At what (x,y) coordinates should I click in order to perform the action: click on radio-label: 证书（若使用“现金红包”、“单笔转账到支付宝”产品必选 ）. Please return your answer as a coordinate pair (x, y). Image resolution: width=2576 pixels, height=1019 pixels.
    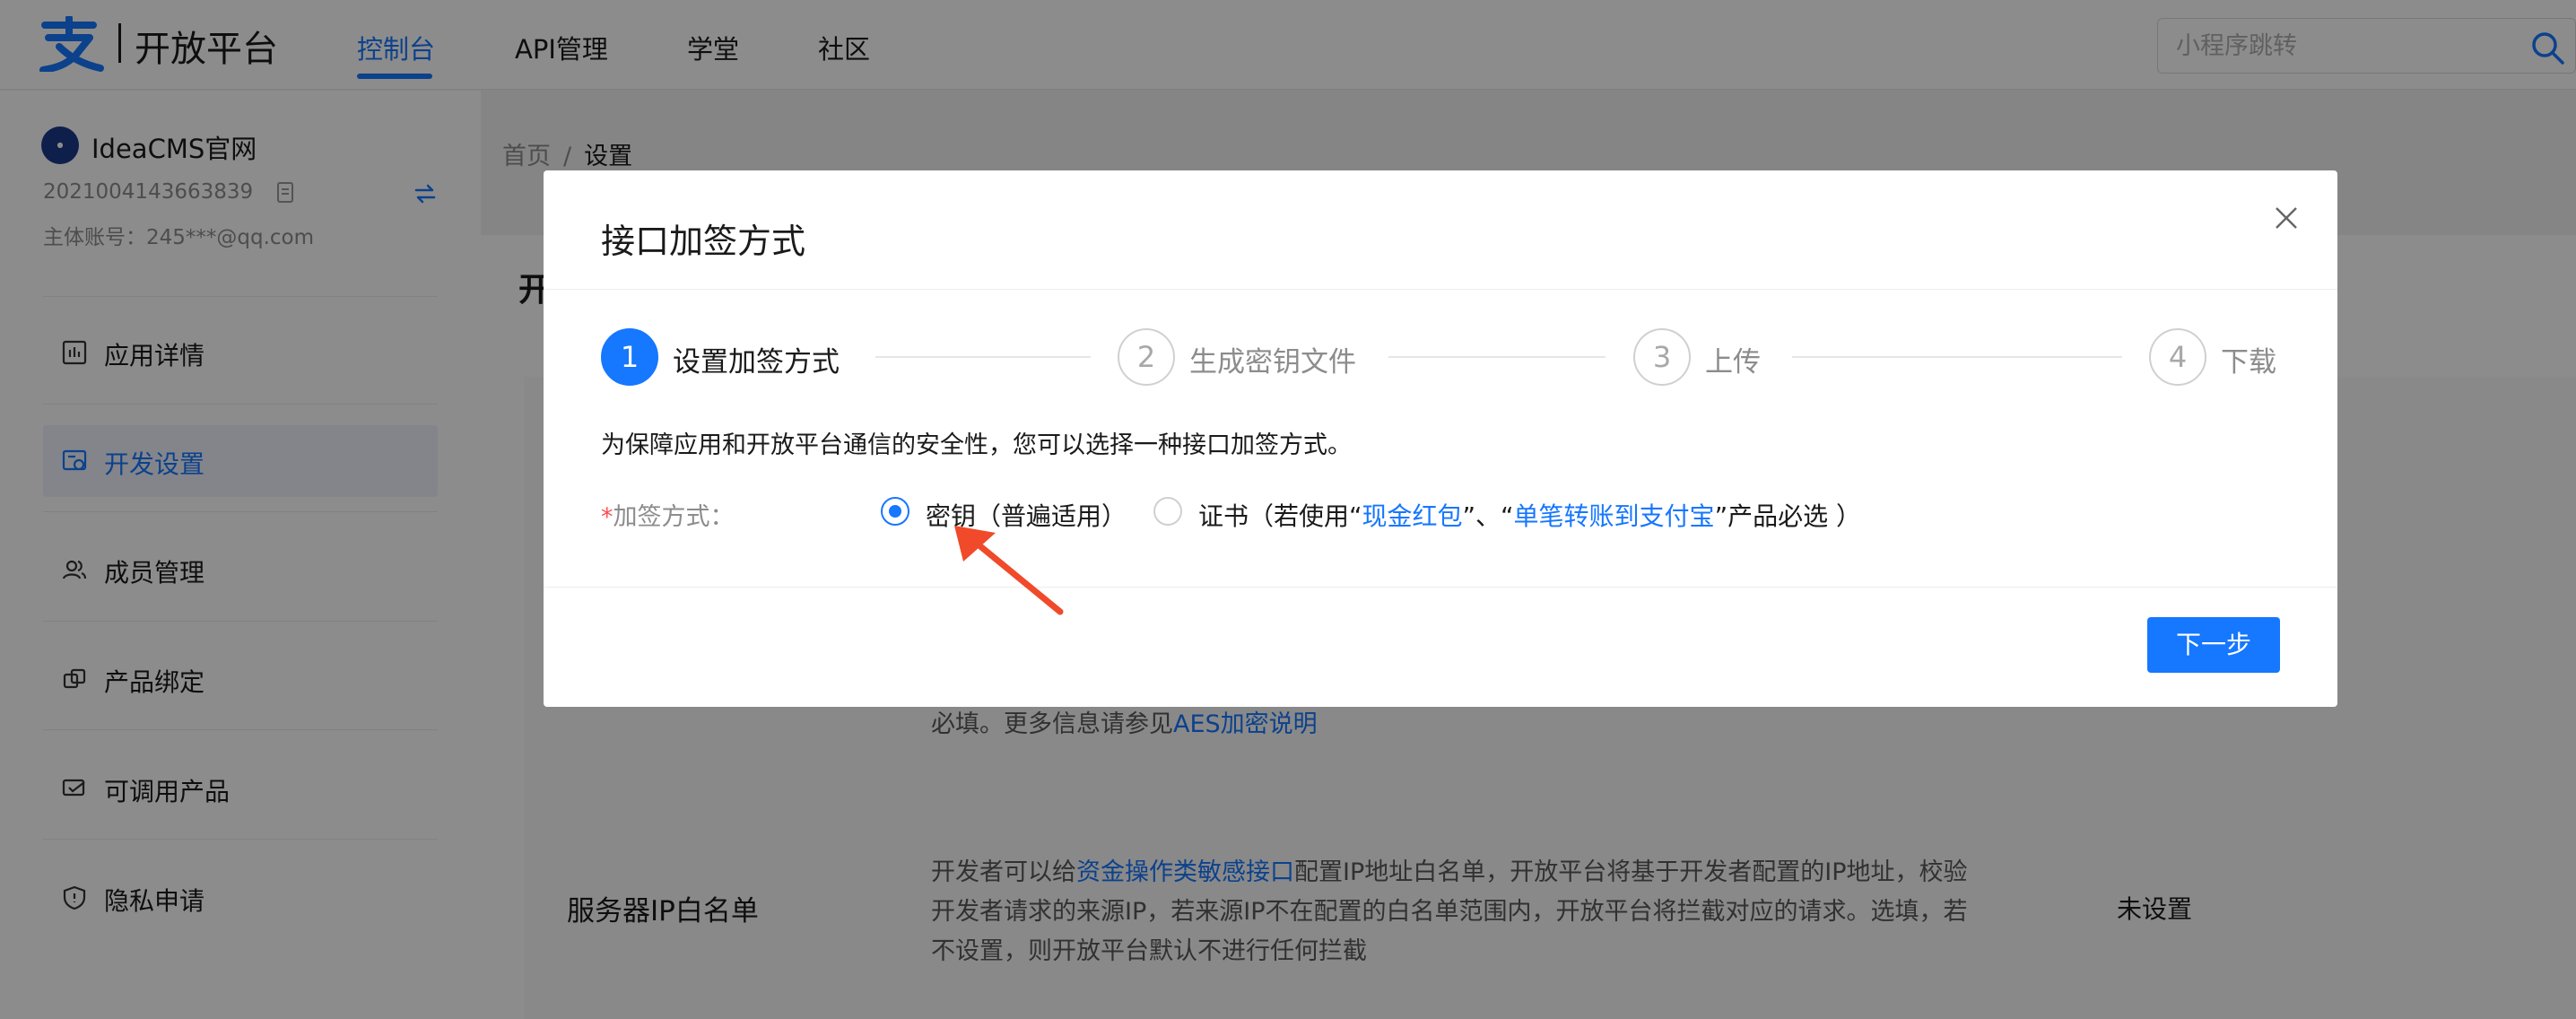
    Looking at the image, I should click on (1529, 515).